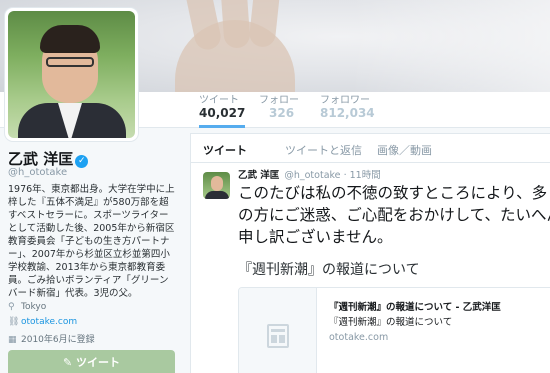 The height and width of the screenshot is (373, 550). Describe the element at coordinates (40, 159) in the screenshot. I see `profile-name: 乙武 洋匡` at that location.